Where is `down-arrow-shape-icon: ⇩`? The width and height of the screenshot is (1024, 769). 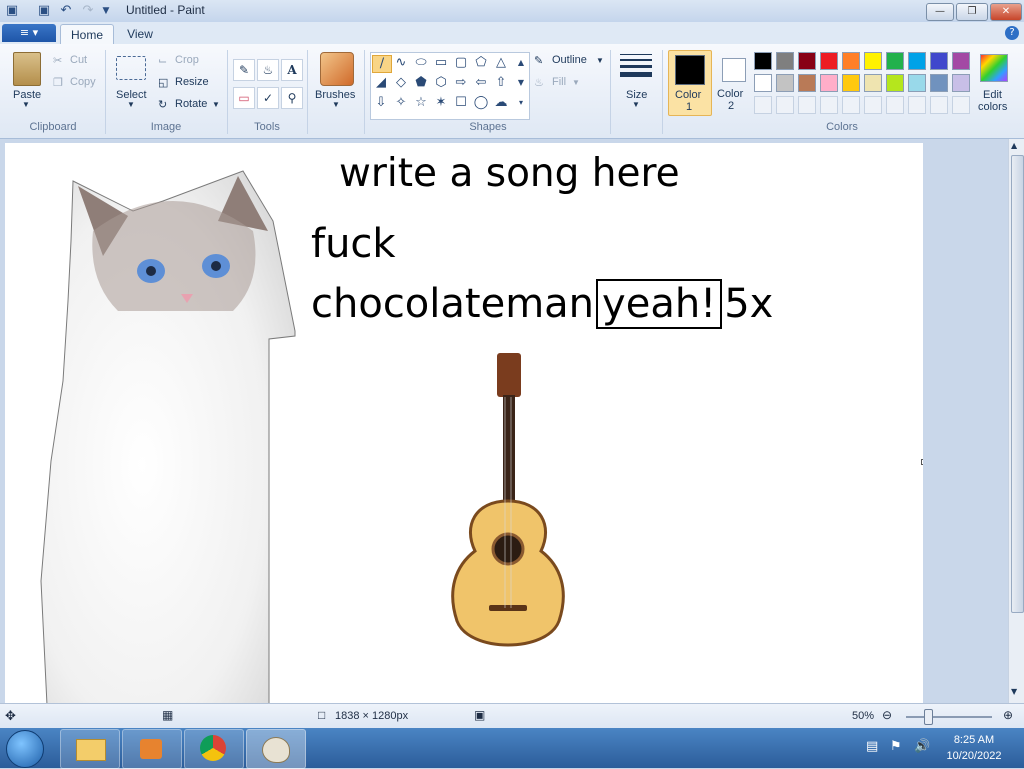 down-arrow-shape-icon: ⇩ is located at coordinates (381, 103).